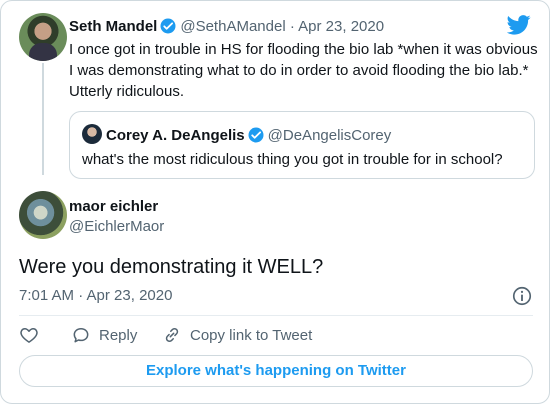 This screenshot has height=404, width=550. What do you see at coordinates (116, 227) in the screenshot?
I see `main-author-handle: @EichlerMaor` at bounding box center [116, 227].